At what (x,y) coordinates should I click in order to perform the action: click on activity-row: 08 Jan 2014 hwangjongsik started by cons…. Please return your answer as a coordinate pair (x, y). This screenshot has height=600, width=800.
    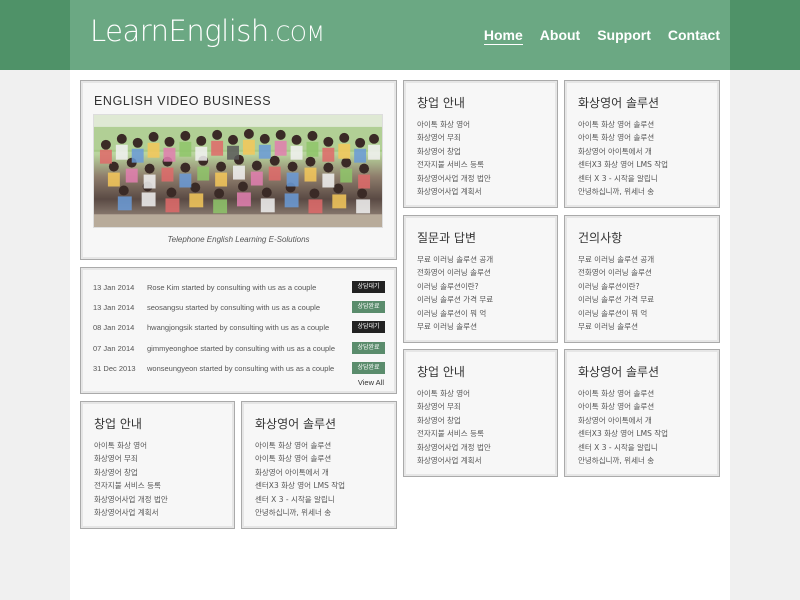
    Looking at the image, I should click on (239, 328).